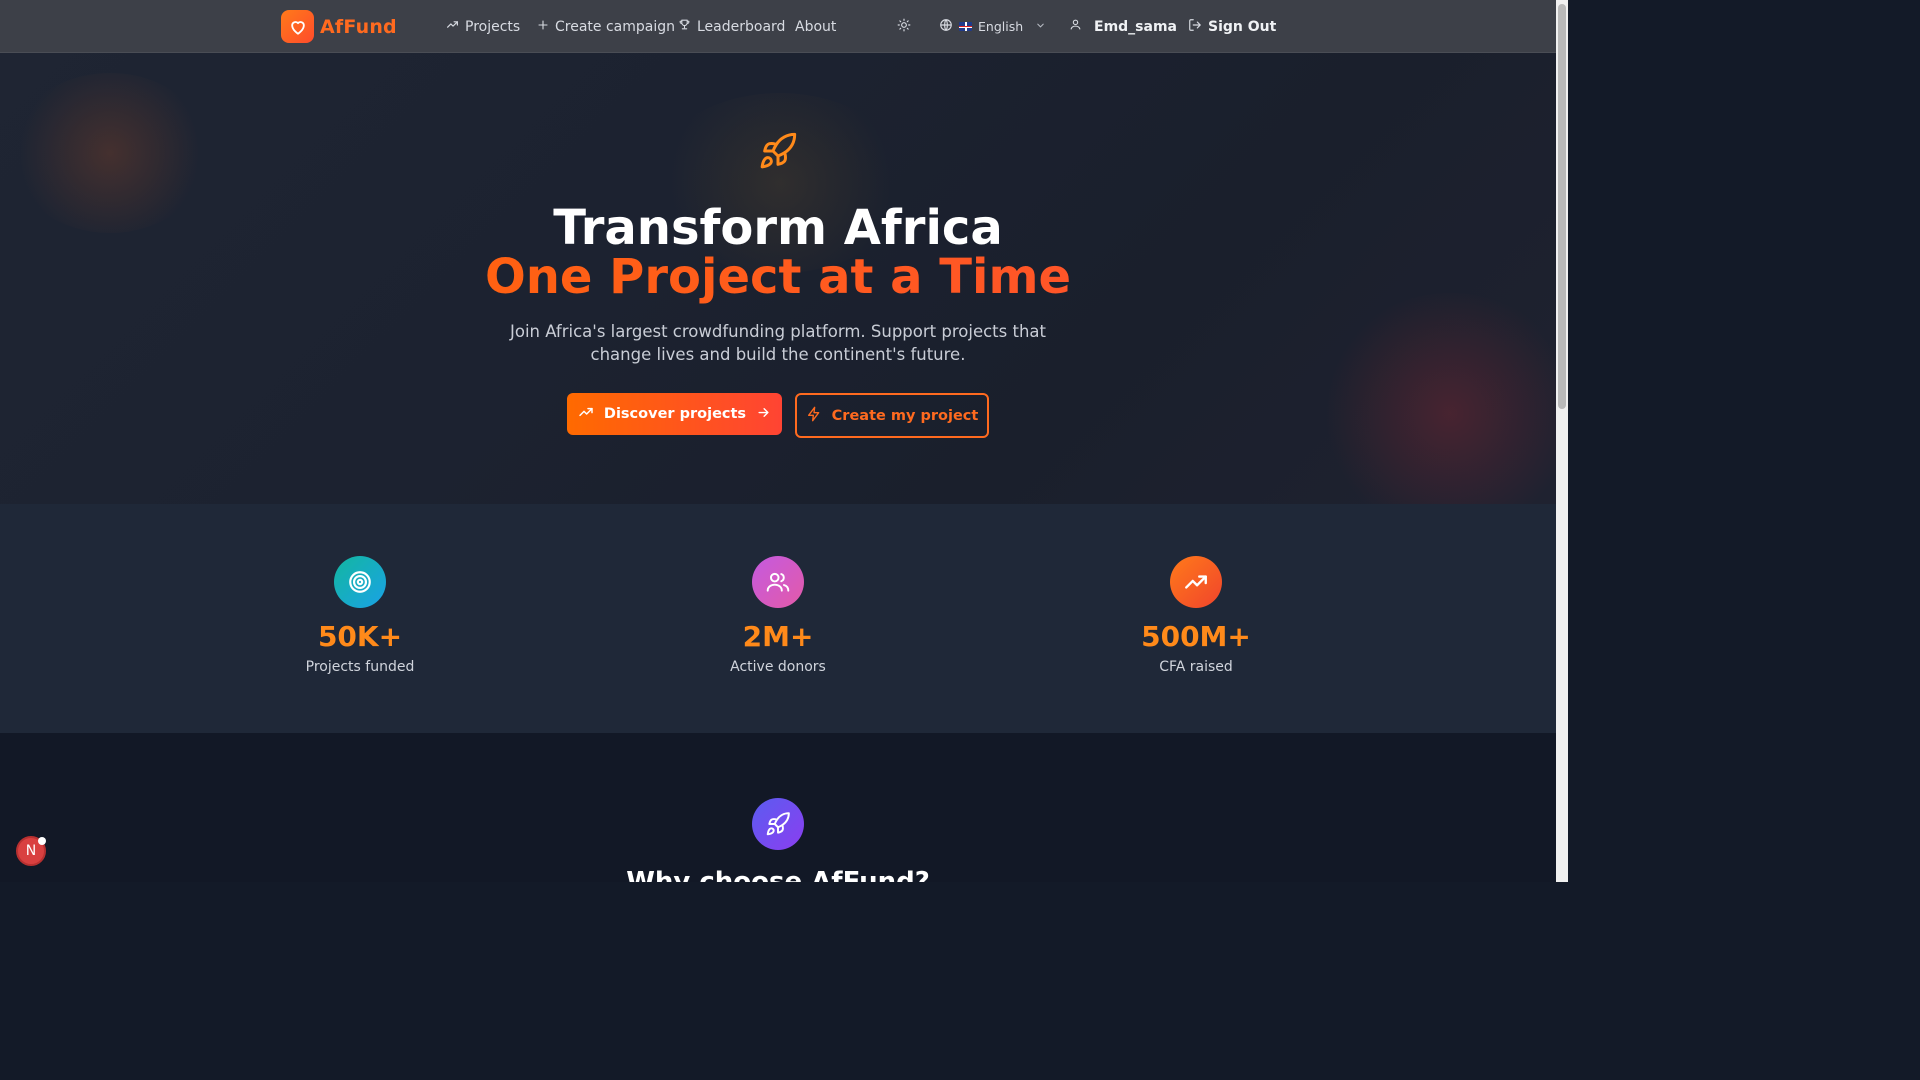 The height and width of the screenshot is (1080, 1920). Describe the element at coordinates (1196, 615) in the screenshot. I see `stat-cfa-raised: 500M+ CFA raised` at that location.